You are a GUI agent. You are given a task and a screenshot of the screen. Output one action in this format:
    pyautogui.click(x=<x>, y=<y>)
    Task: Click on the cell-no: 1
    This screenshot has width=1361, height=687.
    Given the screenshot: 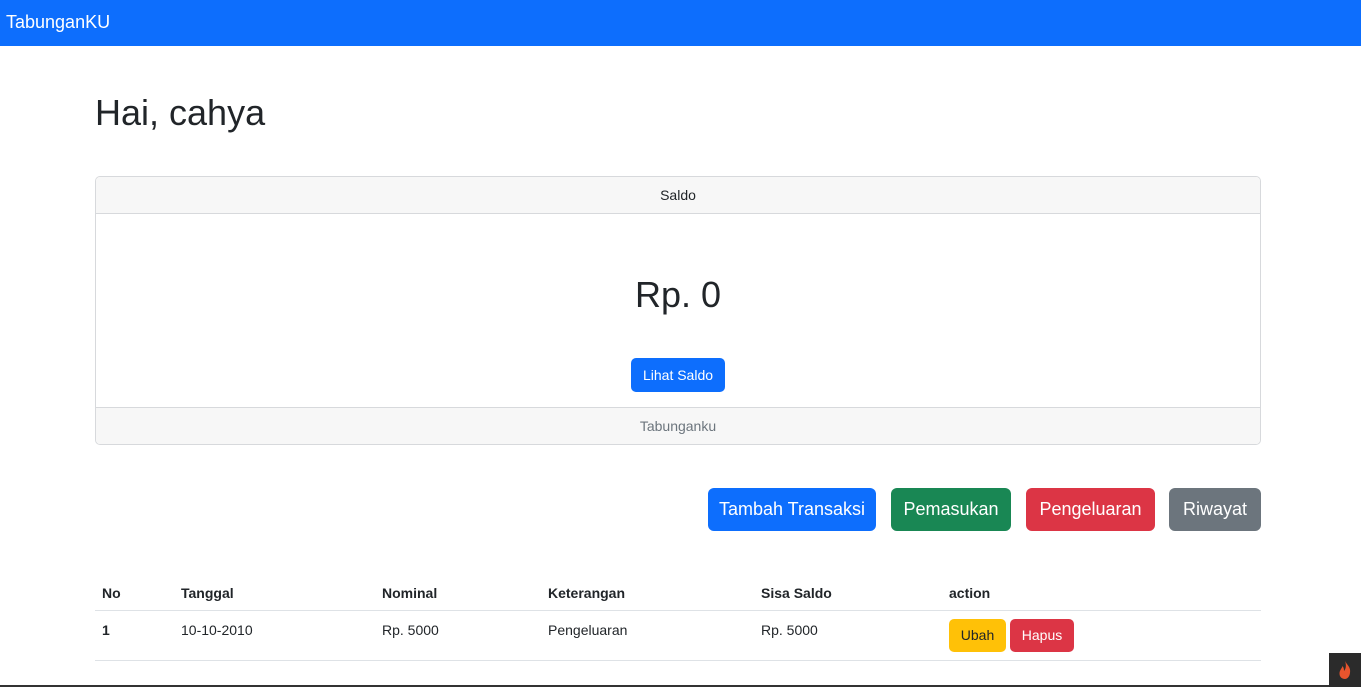 What is the action you would take?
    pyautogui.click(x=106, y=630)
    